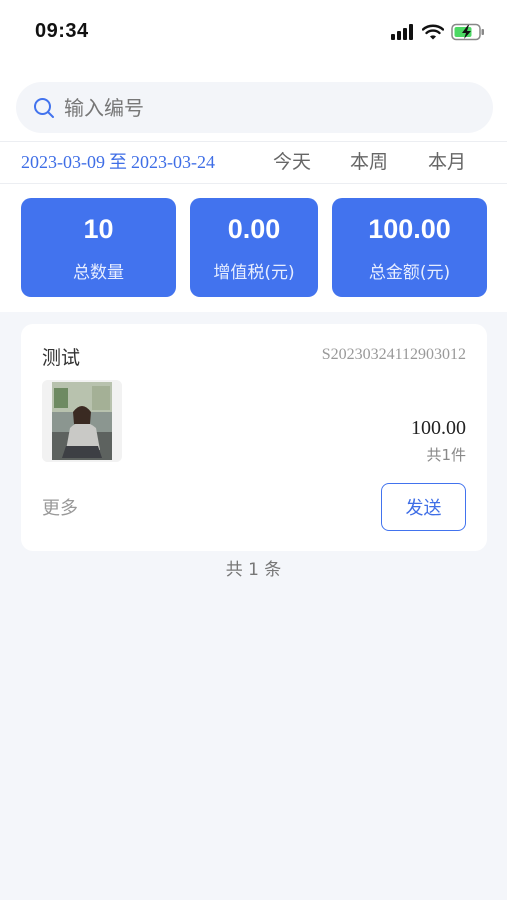 The width and height of the screenshot is (507, 900). Describe the element at coordinates (44, 108) in the screenshot. I see `search-icon` at that location.